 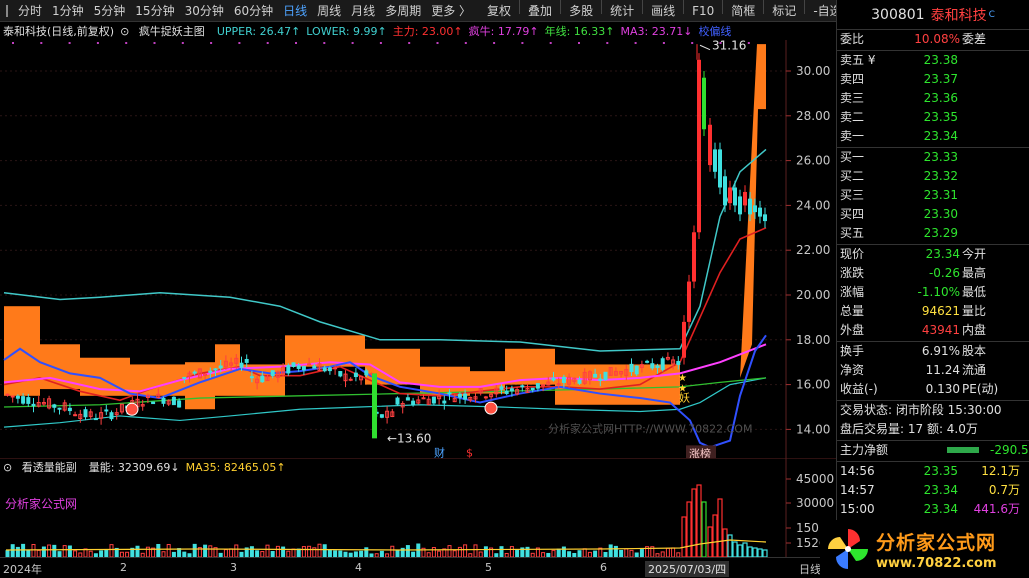 What do you see at coordinates (940, 60) in the screenshot?
I see `ask-price: 23.38` at bounding box center [940, 60].